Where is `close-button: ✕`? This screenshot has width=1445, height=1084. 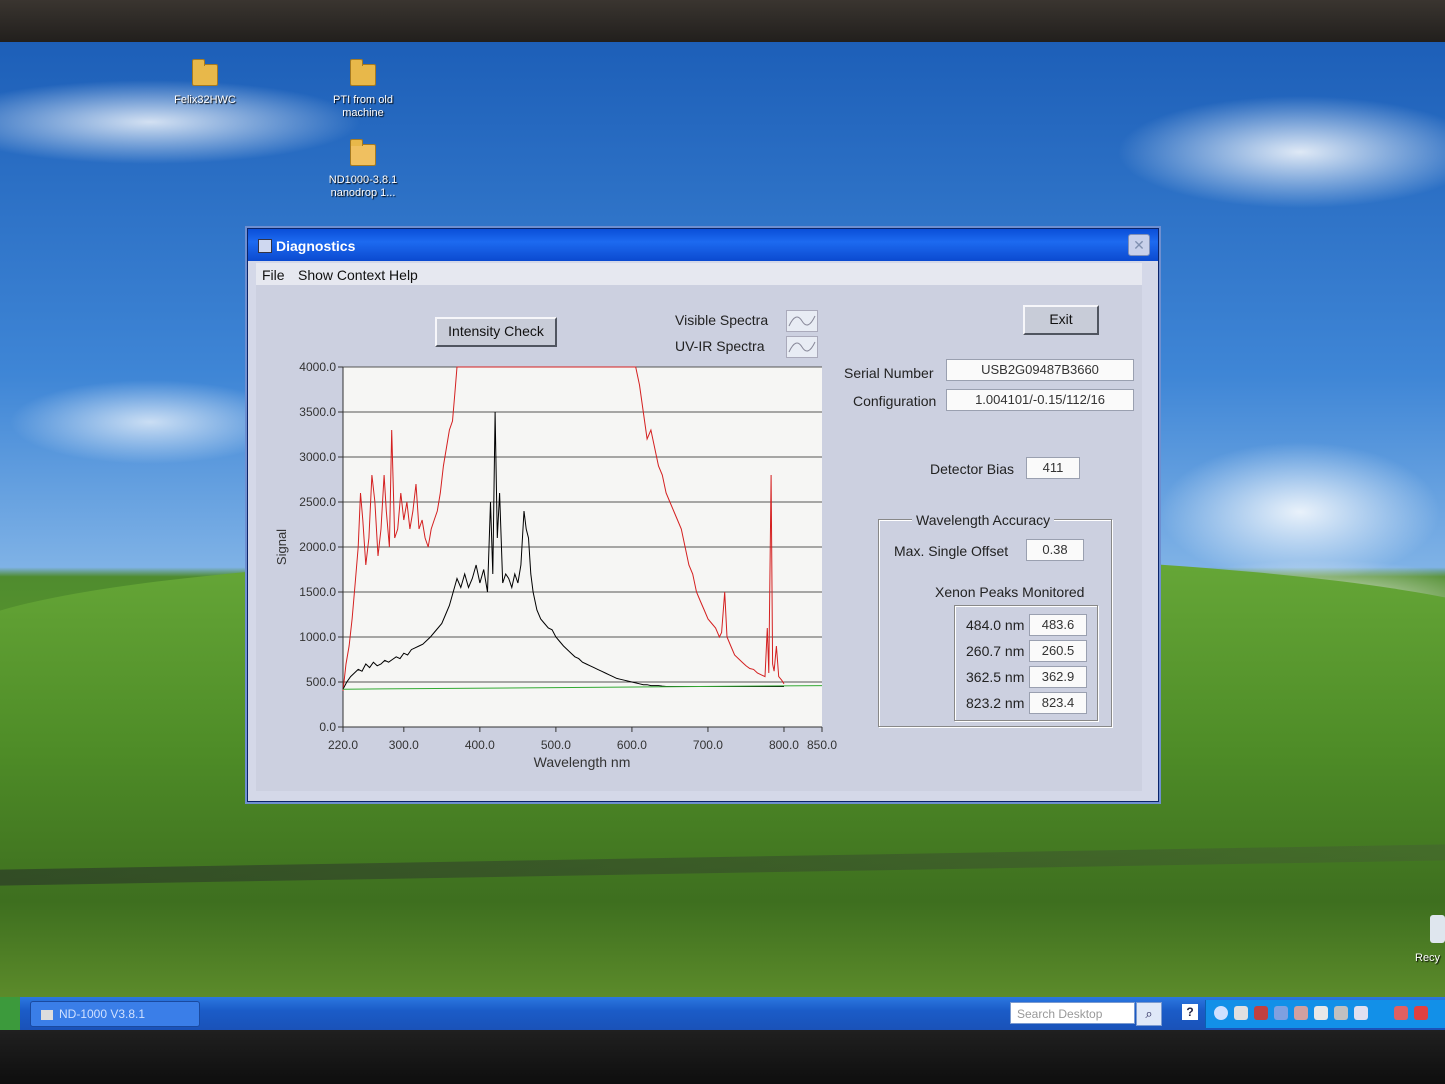 close-button: ✕ is located at coordinates (1139, 245).